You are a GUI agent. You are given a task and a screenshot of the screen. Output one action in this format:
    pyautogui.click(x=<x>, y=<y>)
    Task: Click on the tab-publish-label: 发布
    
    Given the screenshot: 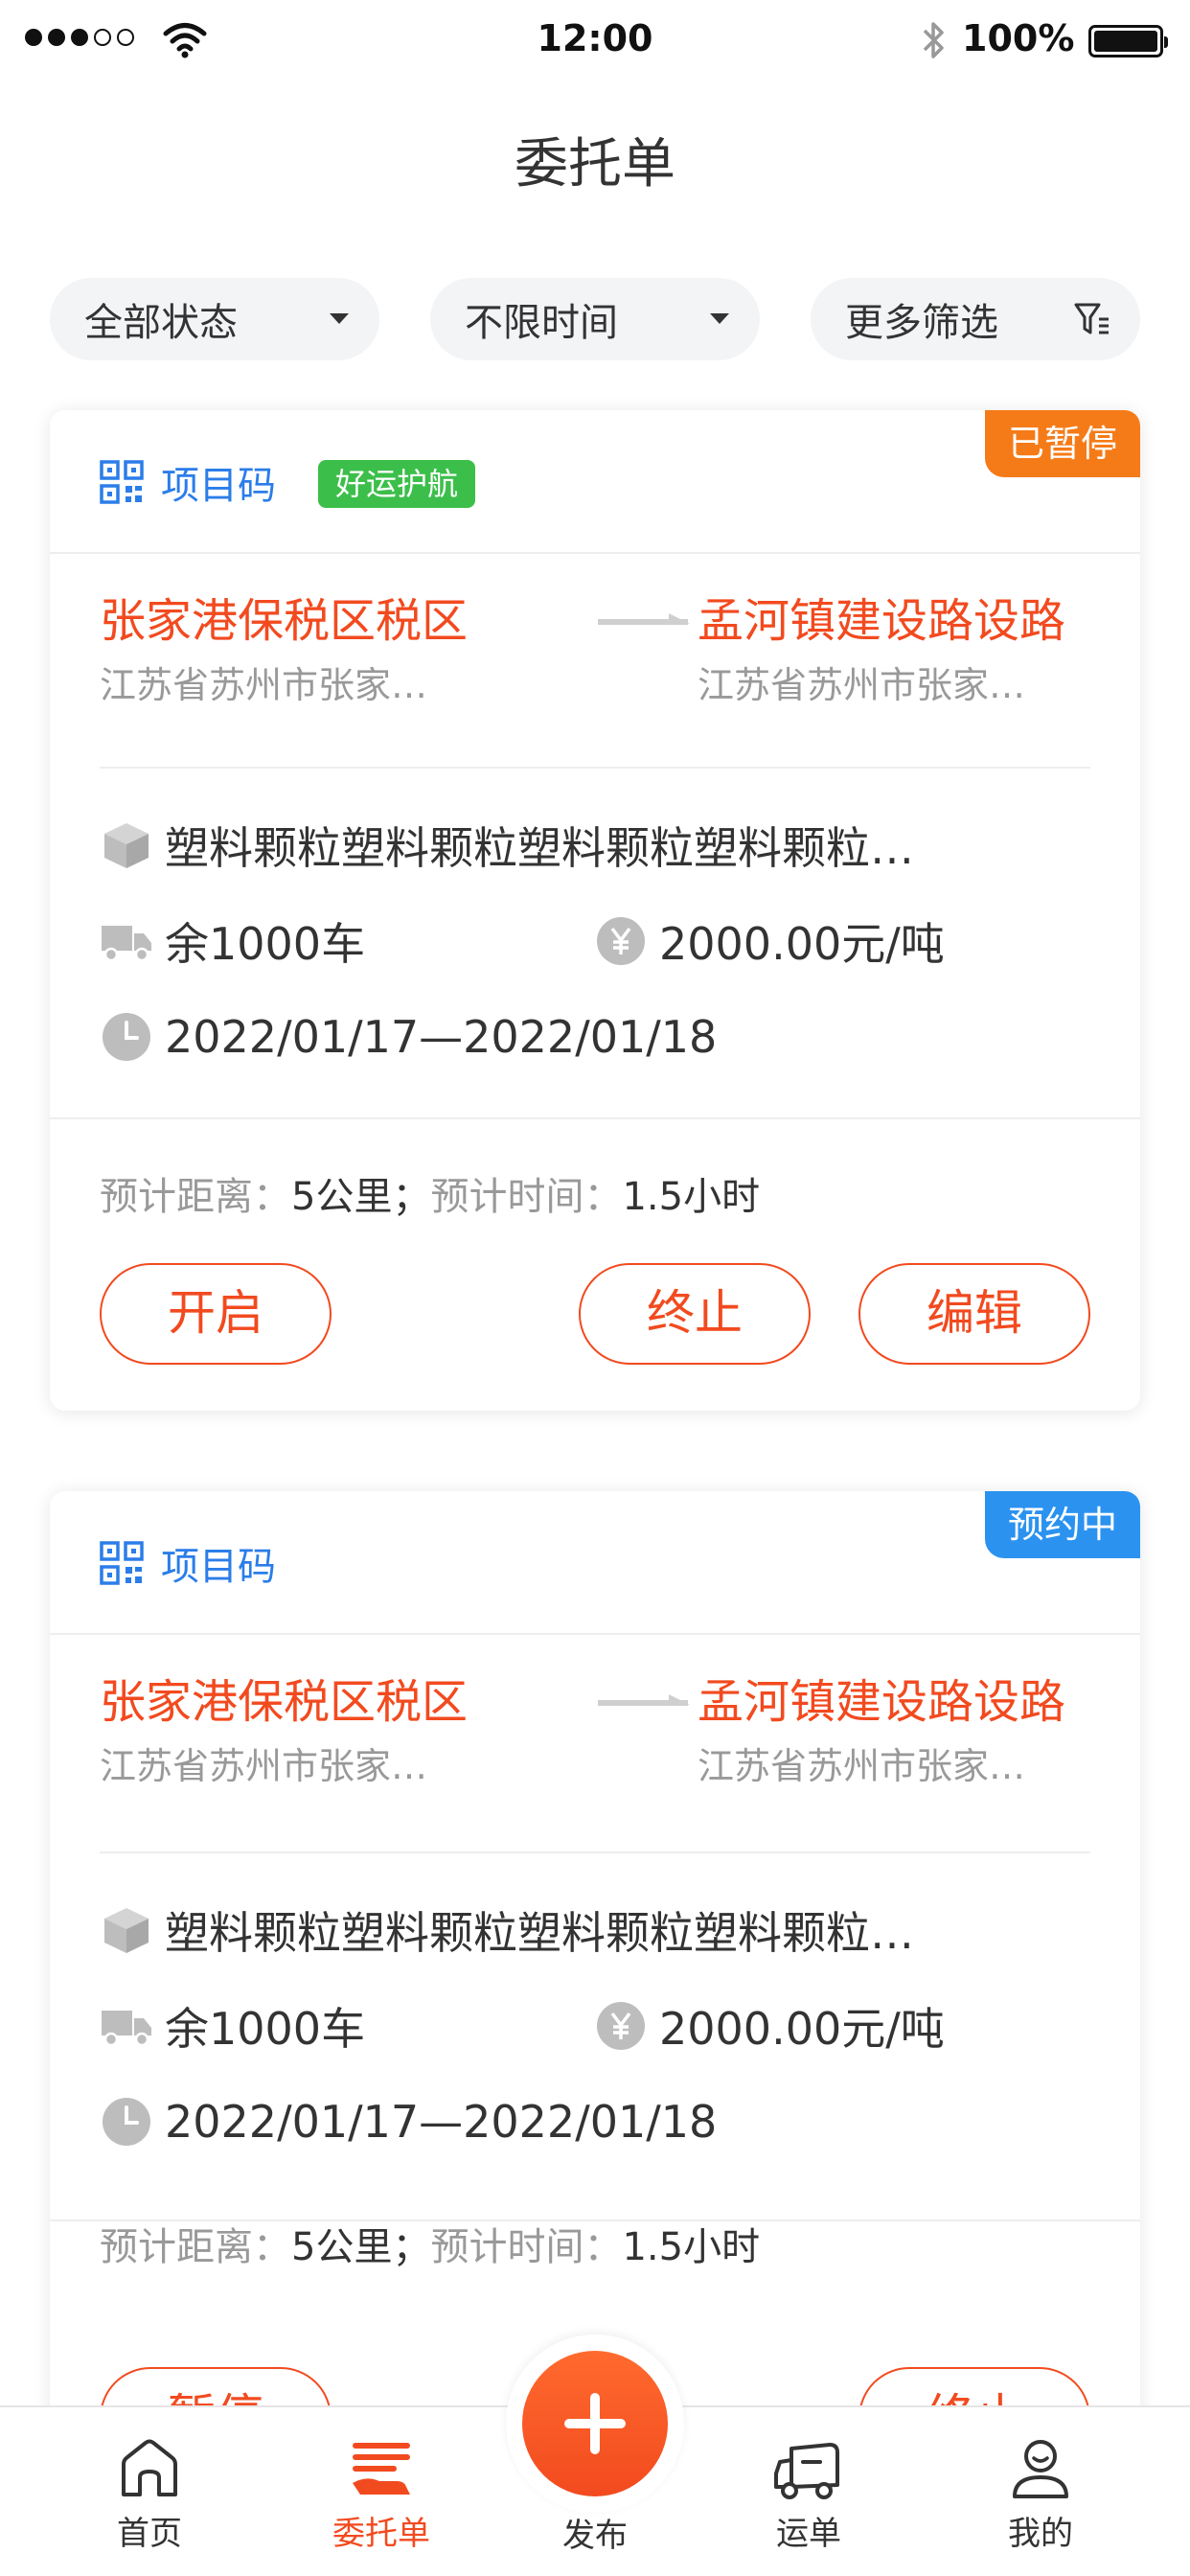 What is the action you would take?
    pyautogui.click(x=595, y=2536)
    